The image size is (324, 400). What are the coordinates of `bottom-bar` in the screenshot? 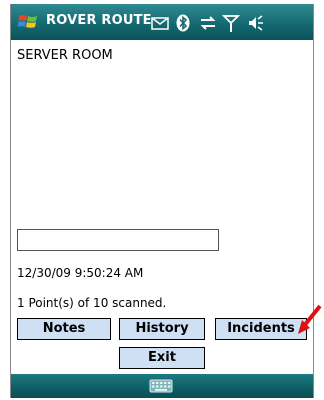 It's located at (162, 386).